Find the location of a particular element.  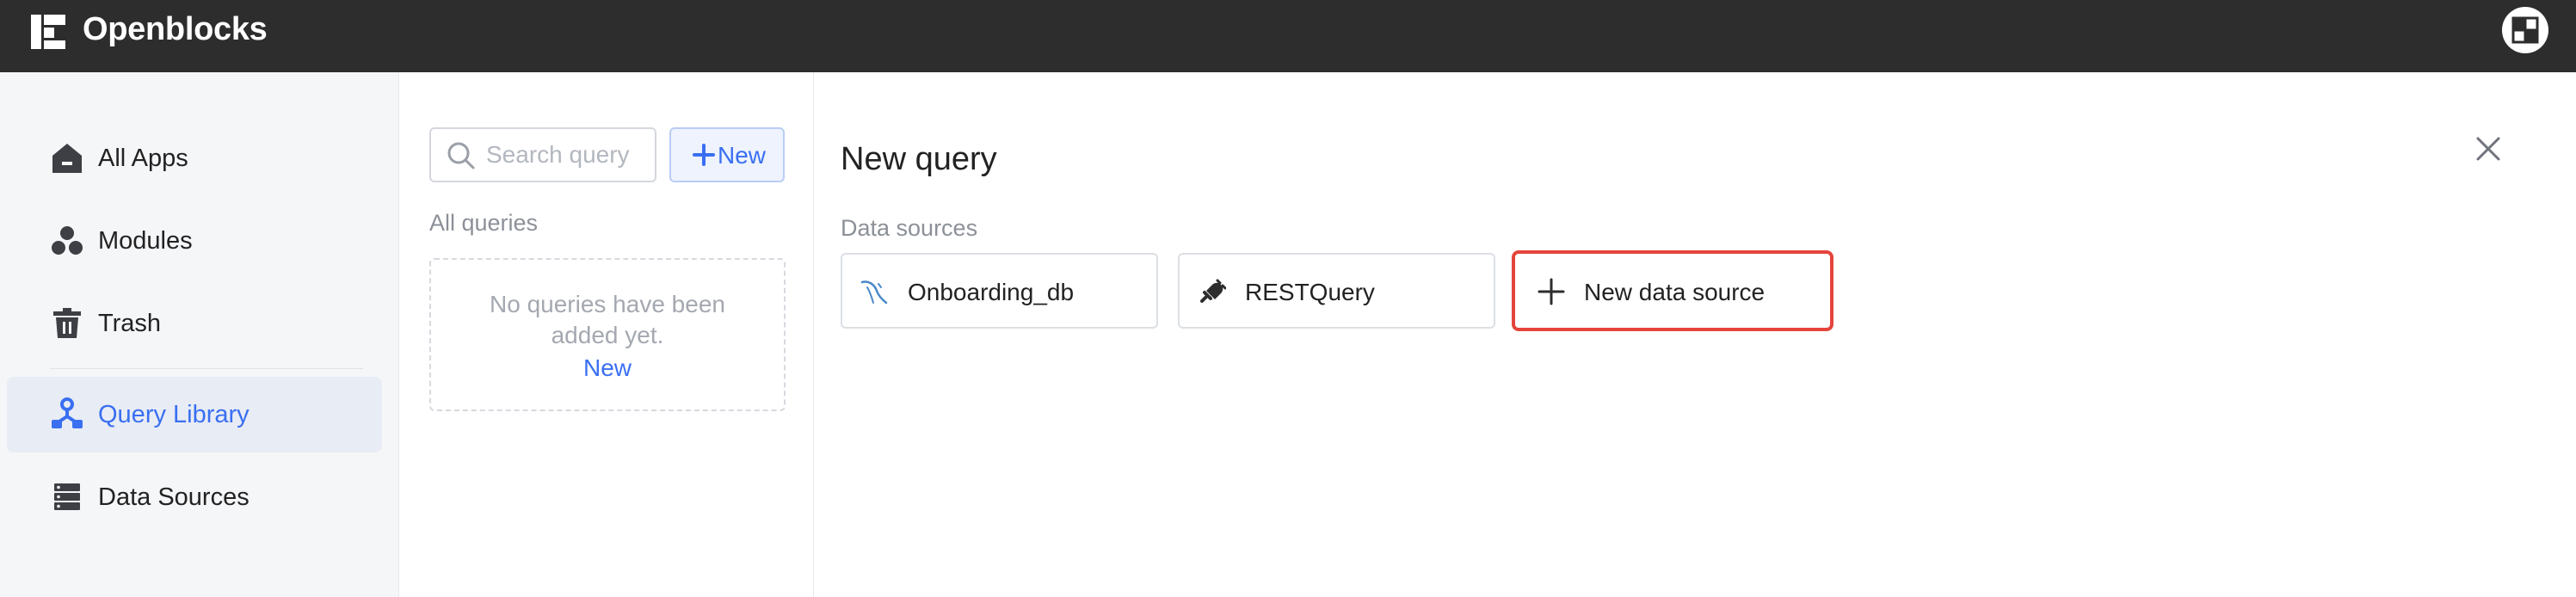

sidebar-divider is located at coordinates (207, 368).